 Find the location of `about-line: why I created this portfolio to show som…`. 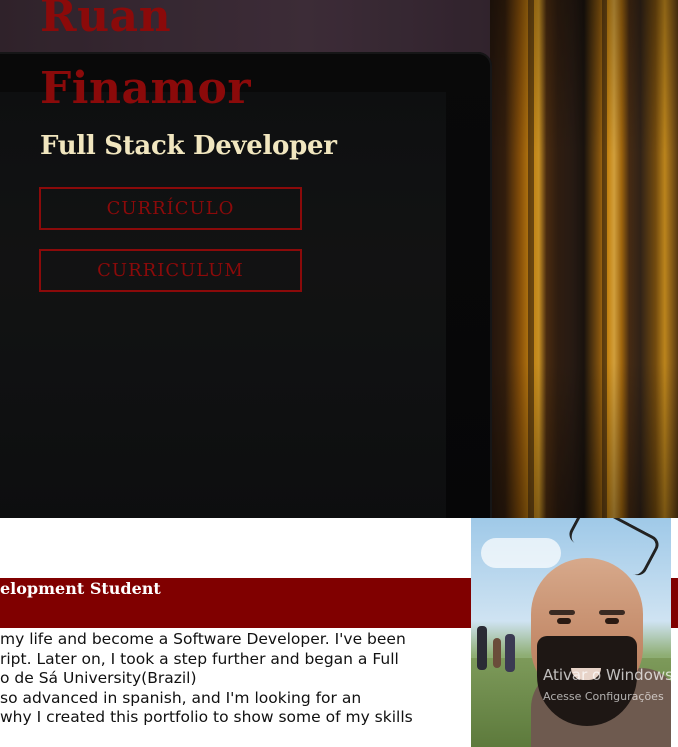

about-line: why I created this portfolio to show som… is located at coordinates (206, 717).